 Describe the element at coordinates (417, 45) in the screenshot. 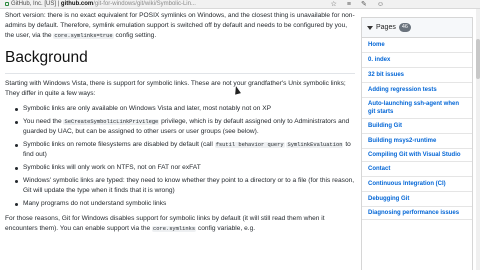

I see `sidebar-item-home: Home` at that location.